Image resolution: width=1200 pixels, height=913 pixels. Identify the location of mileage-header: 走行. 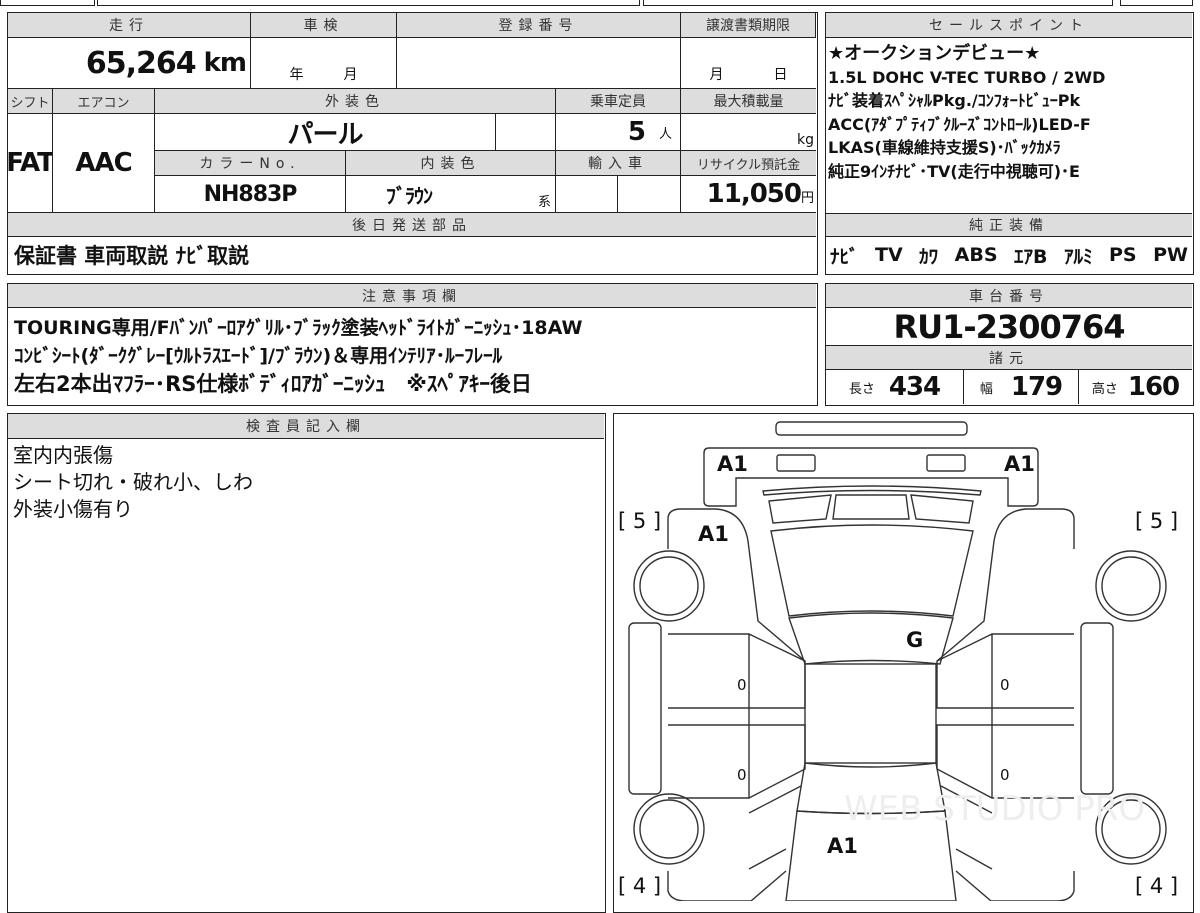
(129, 25).